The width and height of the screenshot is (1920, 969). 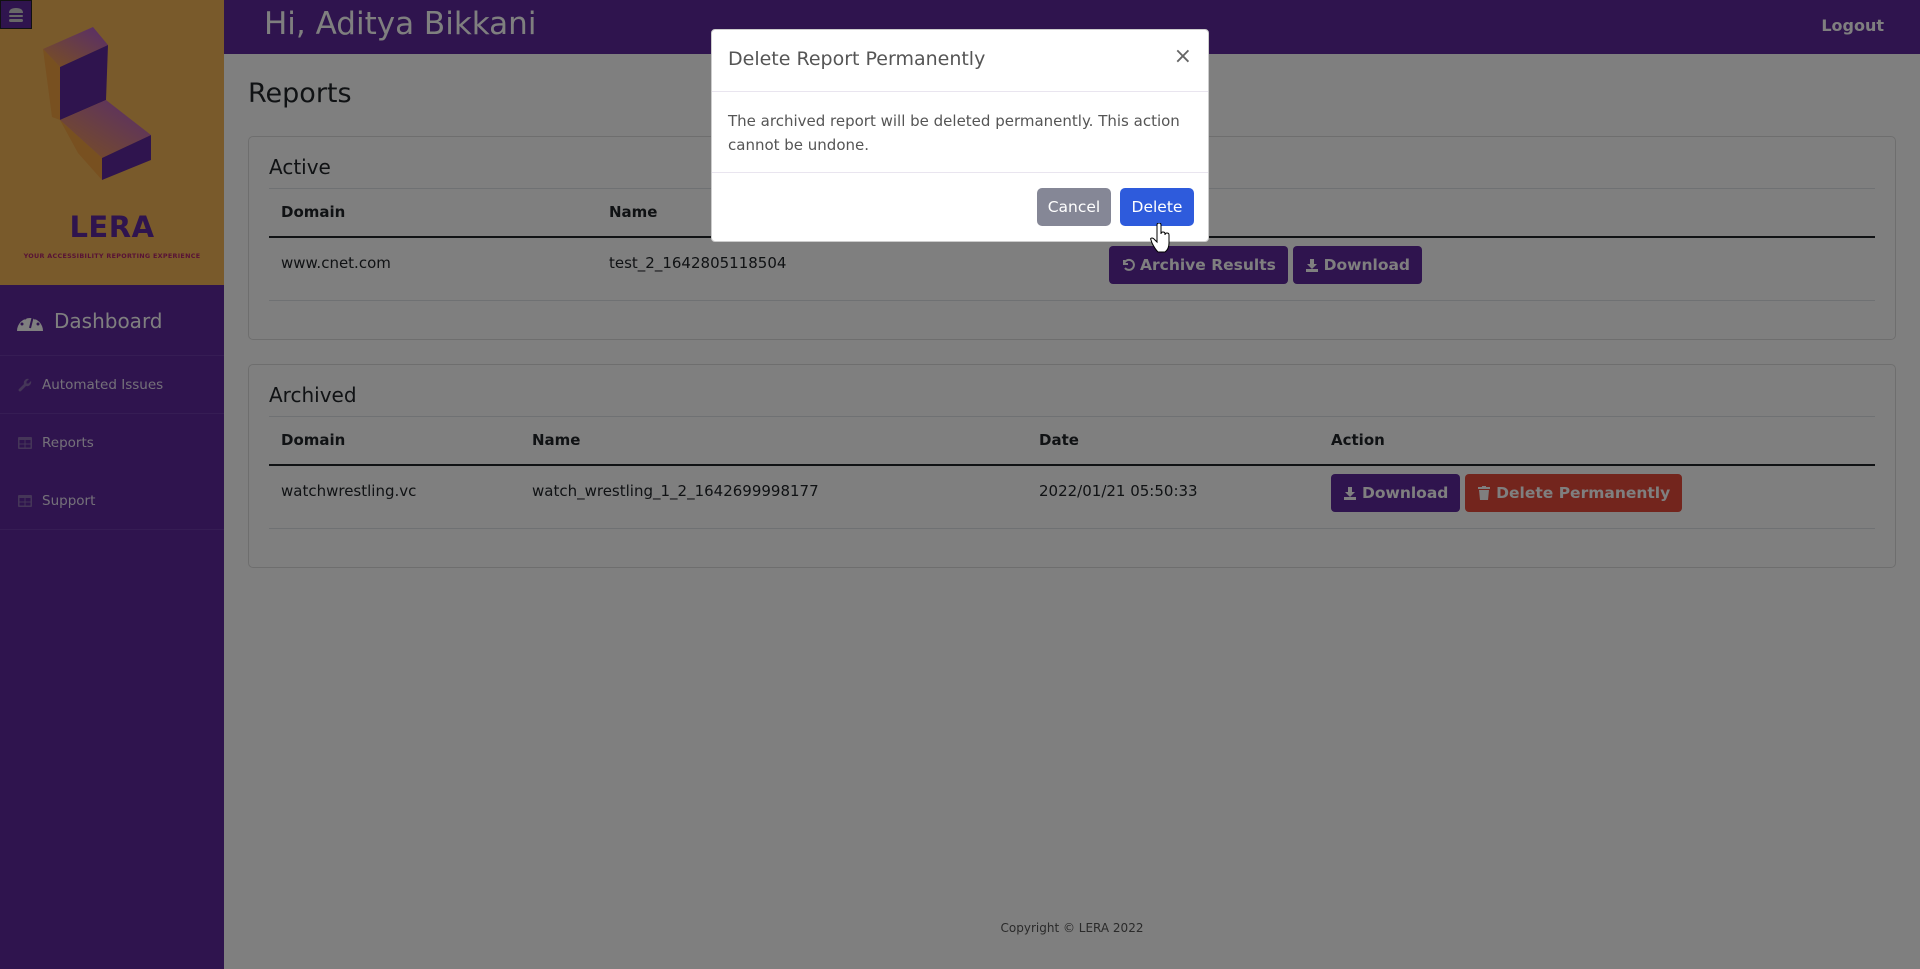 What do you see at coordinates (960, 207) in the screenshot?
I see `modal-footer: Cancel Delete` at bounding box center [960, 207].